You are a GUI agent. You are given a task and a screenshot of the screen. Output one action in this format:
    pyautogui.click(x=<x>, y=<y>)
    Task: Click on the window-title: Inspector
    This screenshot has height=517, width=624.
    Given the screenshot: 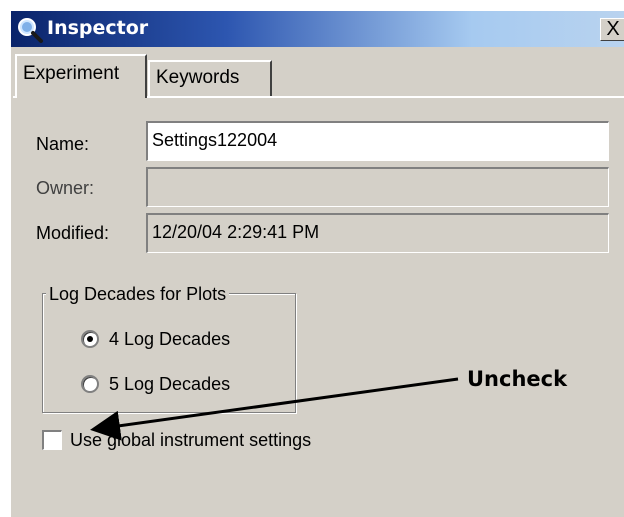 What is the action you would take?
    pyautogui.click(x=98, y=28)
    